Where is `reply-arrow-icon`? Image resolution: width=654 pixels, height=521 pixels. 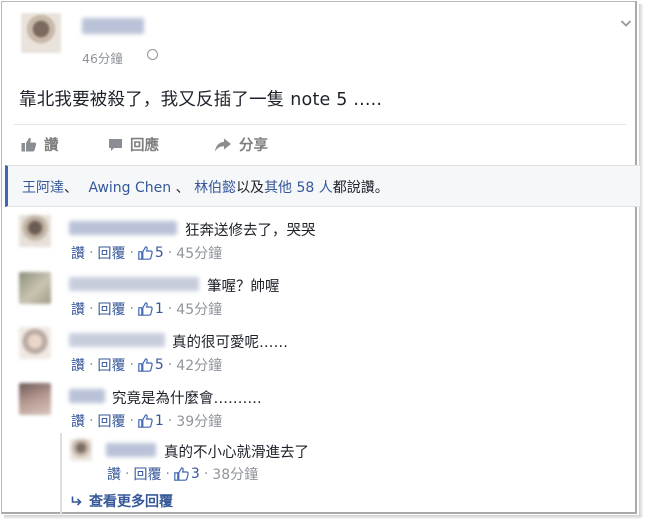 reply-arrow-icon is located at coordinates (76, 501).